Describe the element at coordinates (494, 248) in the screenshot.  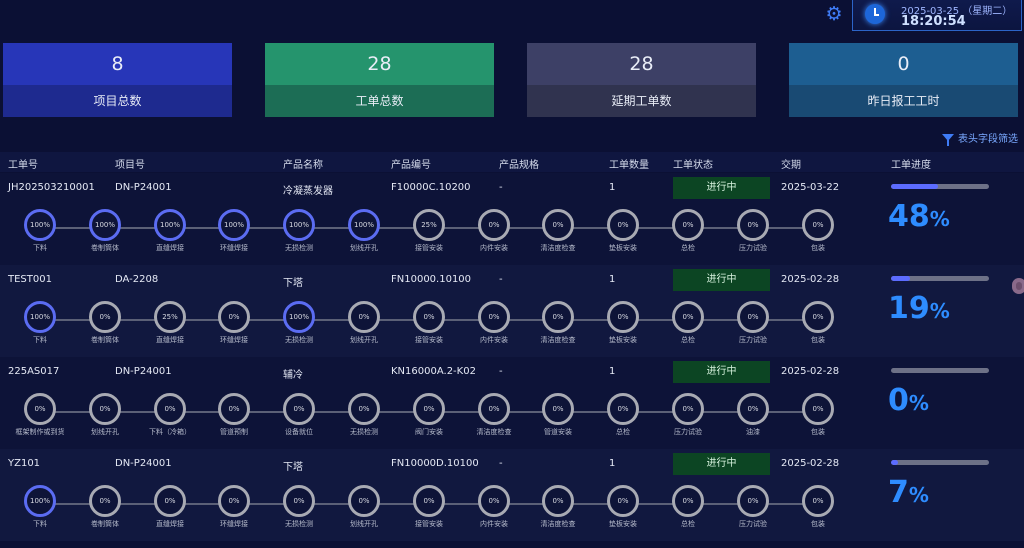
I see `step-label: 内件安装` at that location.